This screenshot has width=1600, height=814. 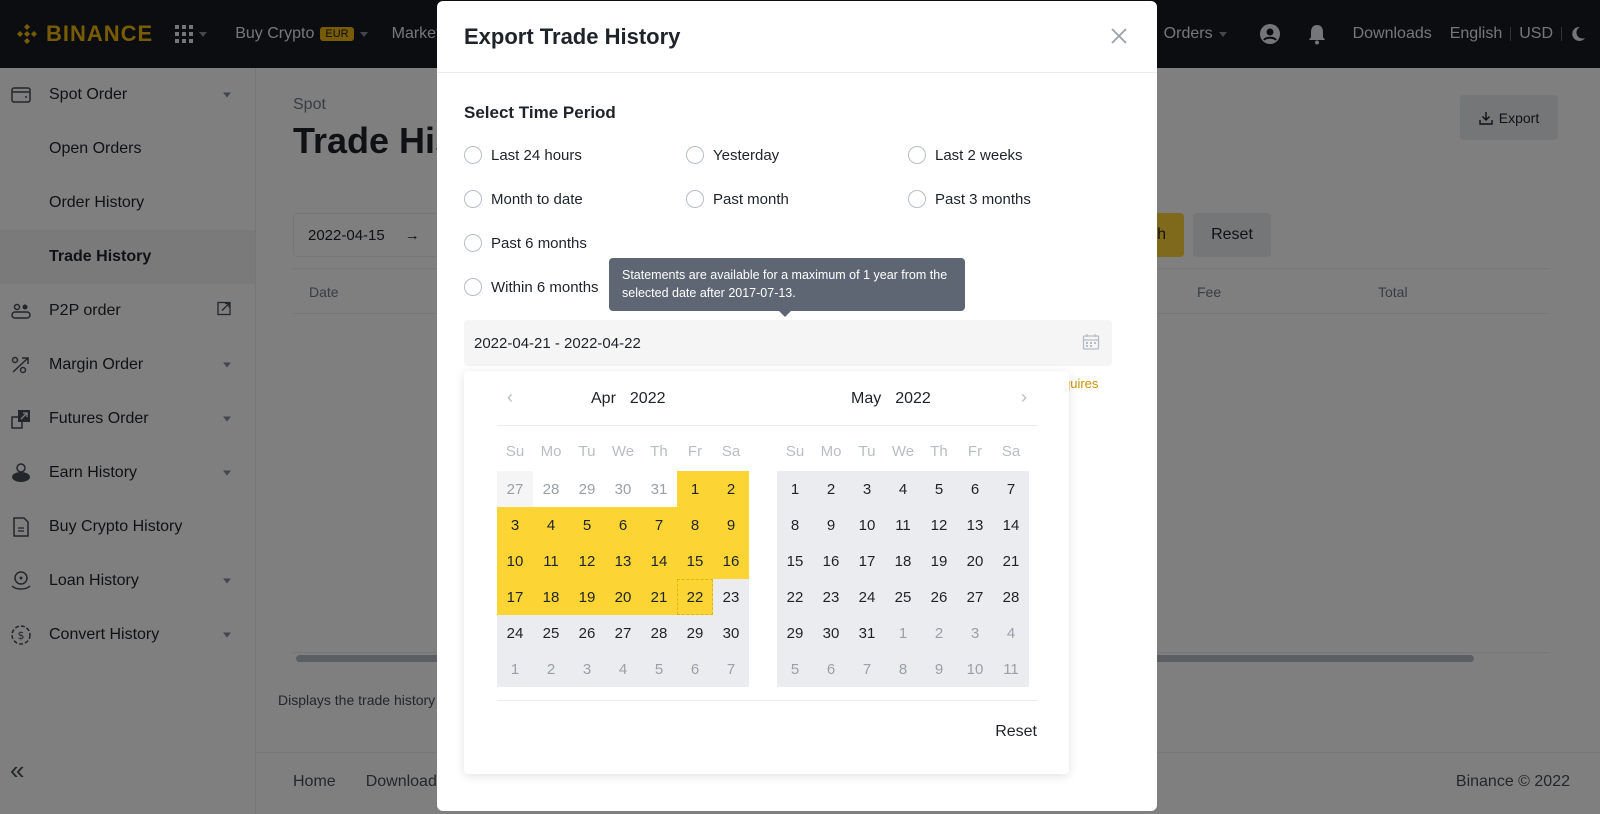 I want to click on right-month: May, so click(x=866, y=398).